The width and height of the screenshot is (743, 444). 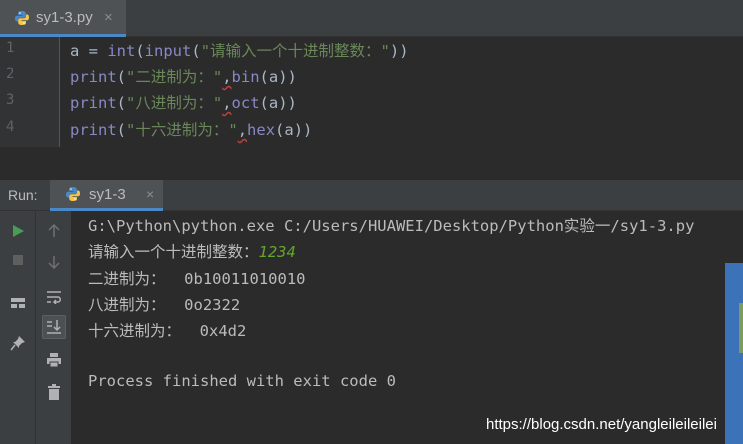 I want to click on print-button, so click(x=54, y=360).